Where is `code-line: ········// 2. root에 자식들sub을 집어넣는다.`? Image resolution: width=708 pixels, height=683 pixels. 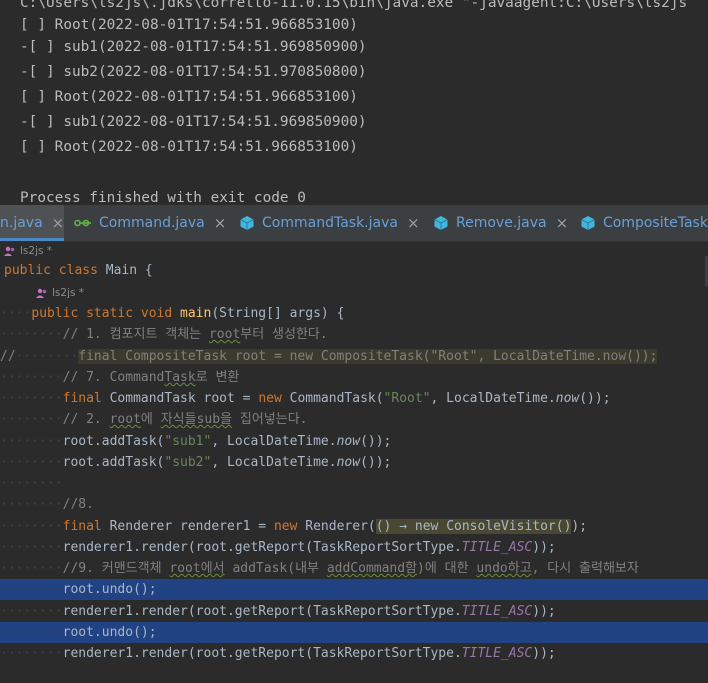
code-line: ········// 2. root에 자식들sub을 집어넣는다. is located at coordinates (354, 419).